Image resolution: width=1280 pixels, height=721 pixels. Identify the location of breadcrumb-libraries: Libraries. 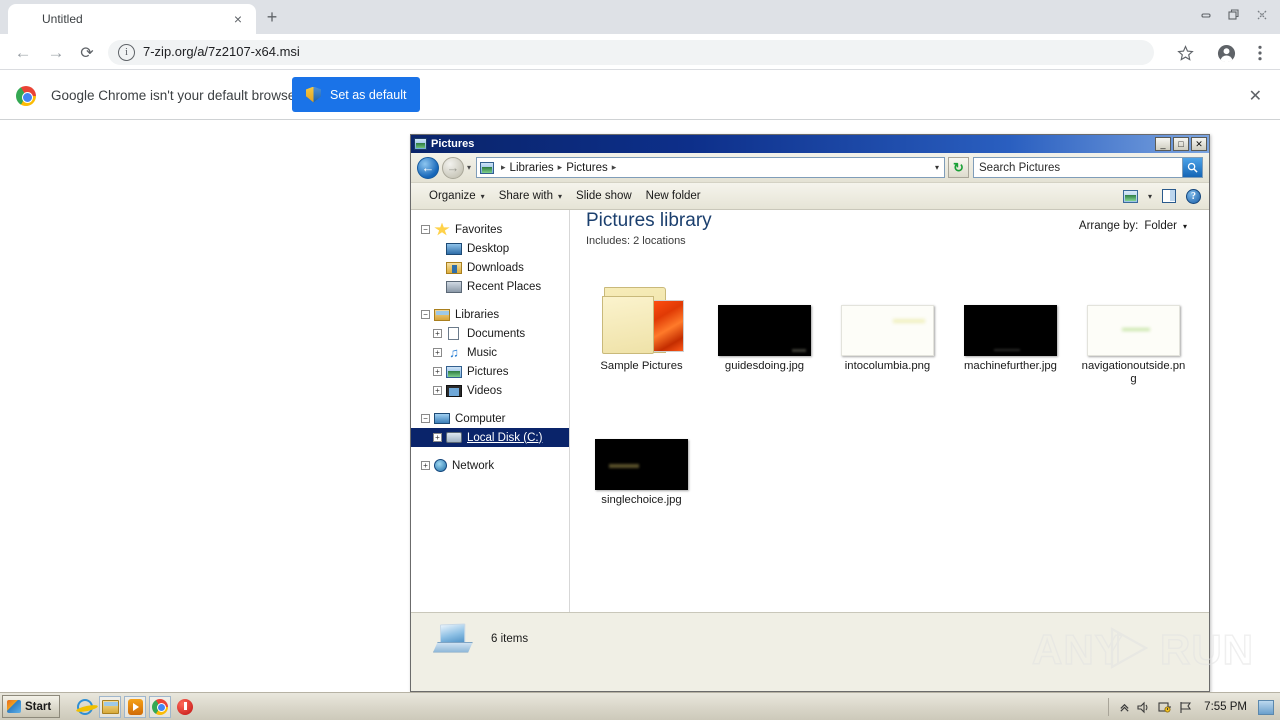
(532, 168).